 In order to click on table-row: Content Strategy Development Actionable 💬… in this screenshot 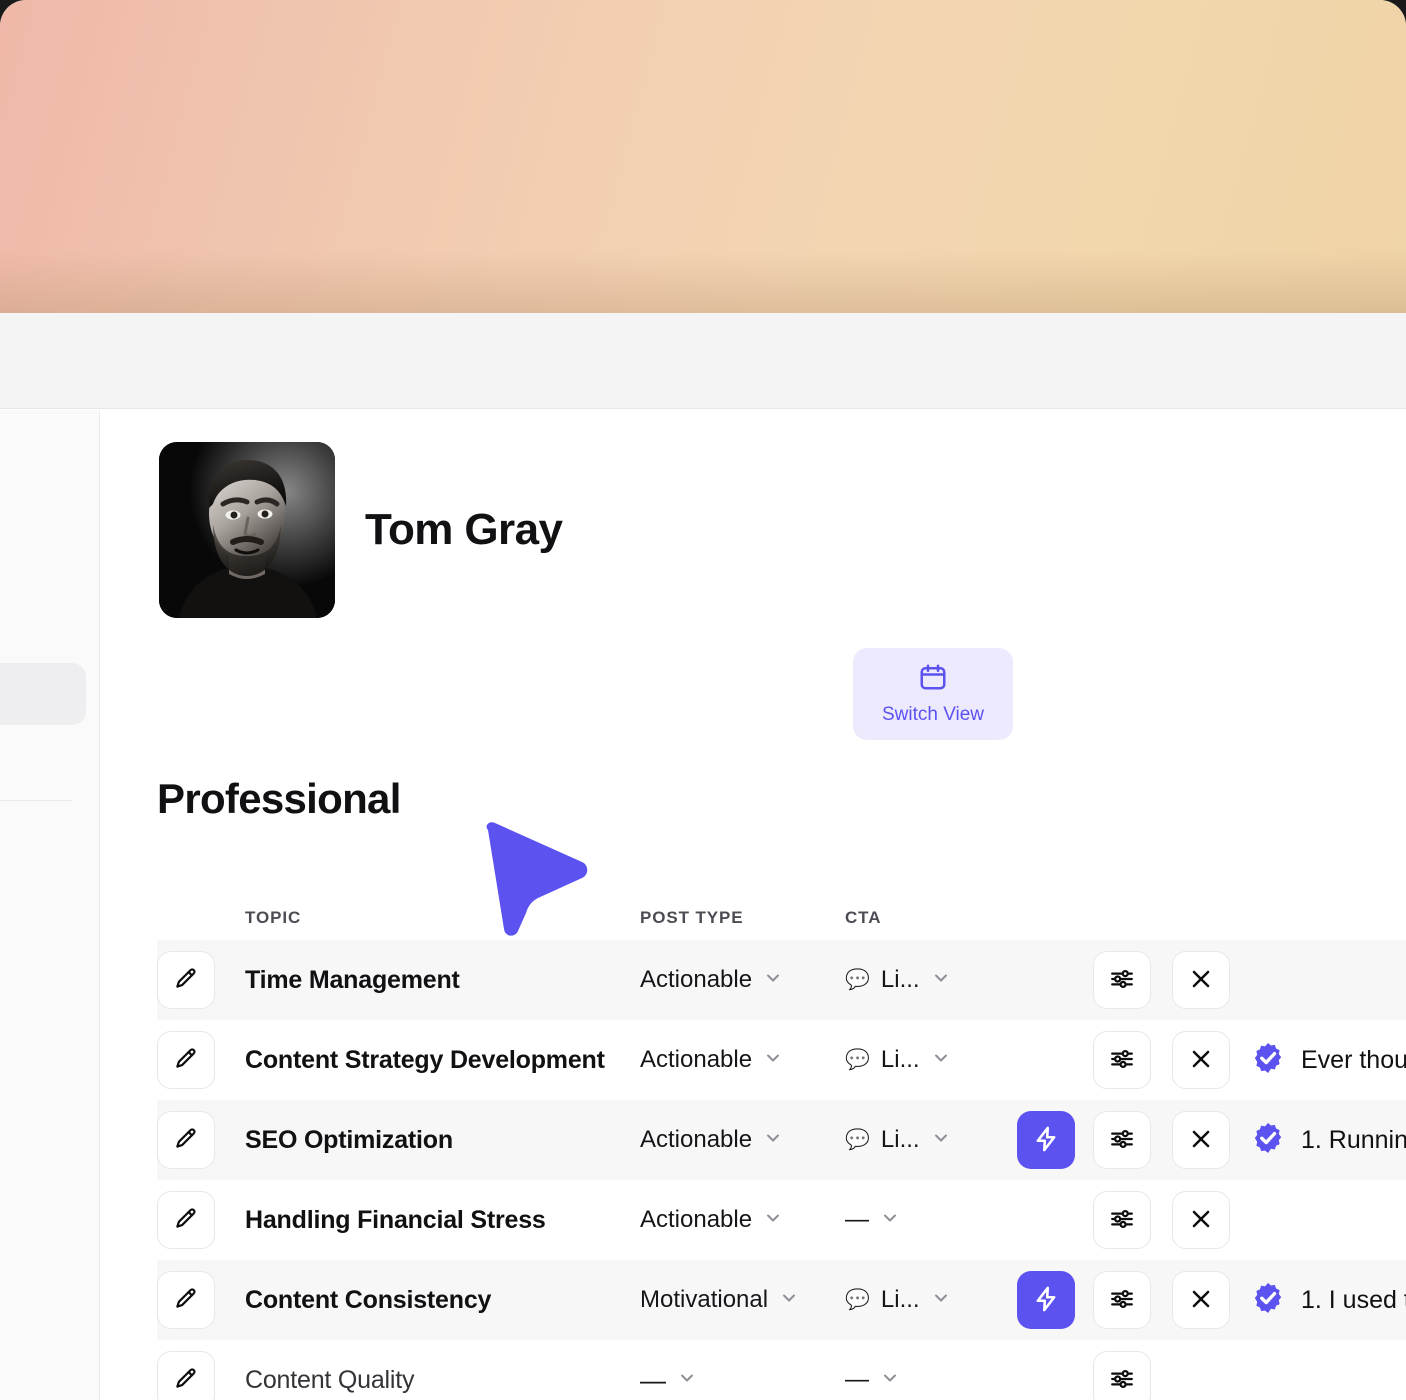, I will do `click(781, 1060)`.